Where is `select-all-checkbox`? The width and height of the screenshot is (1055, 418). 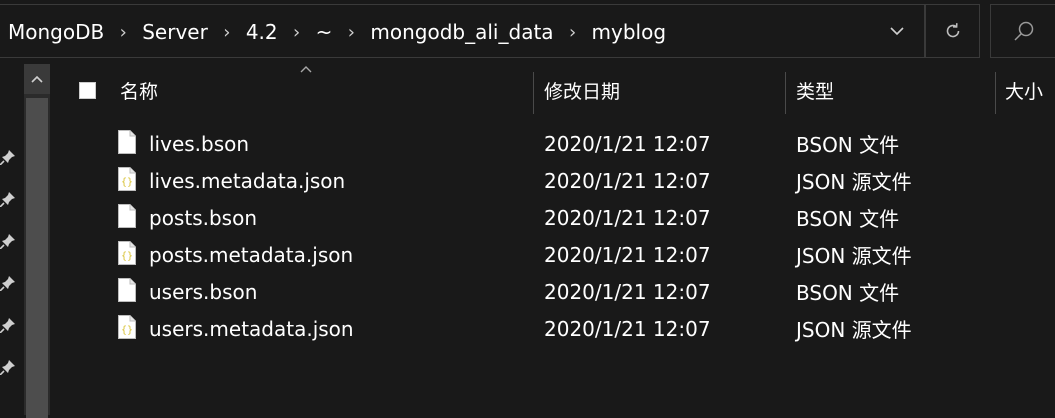 select-all-checkbox is located at coordinates (87, 90).